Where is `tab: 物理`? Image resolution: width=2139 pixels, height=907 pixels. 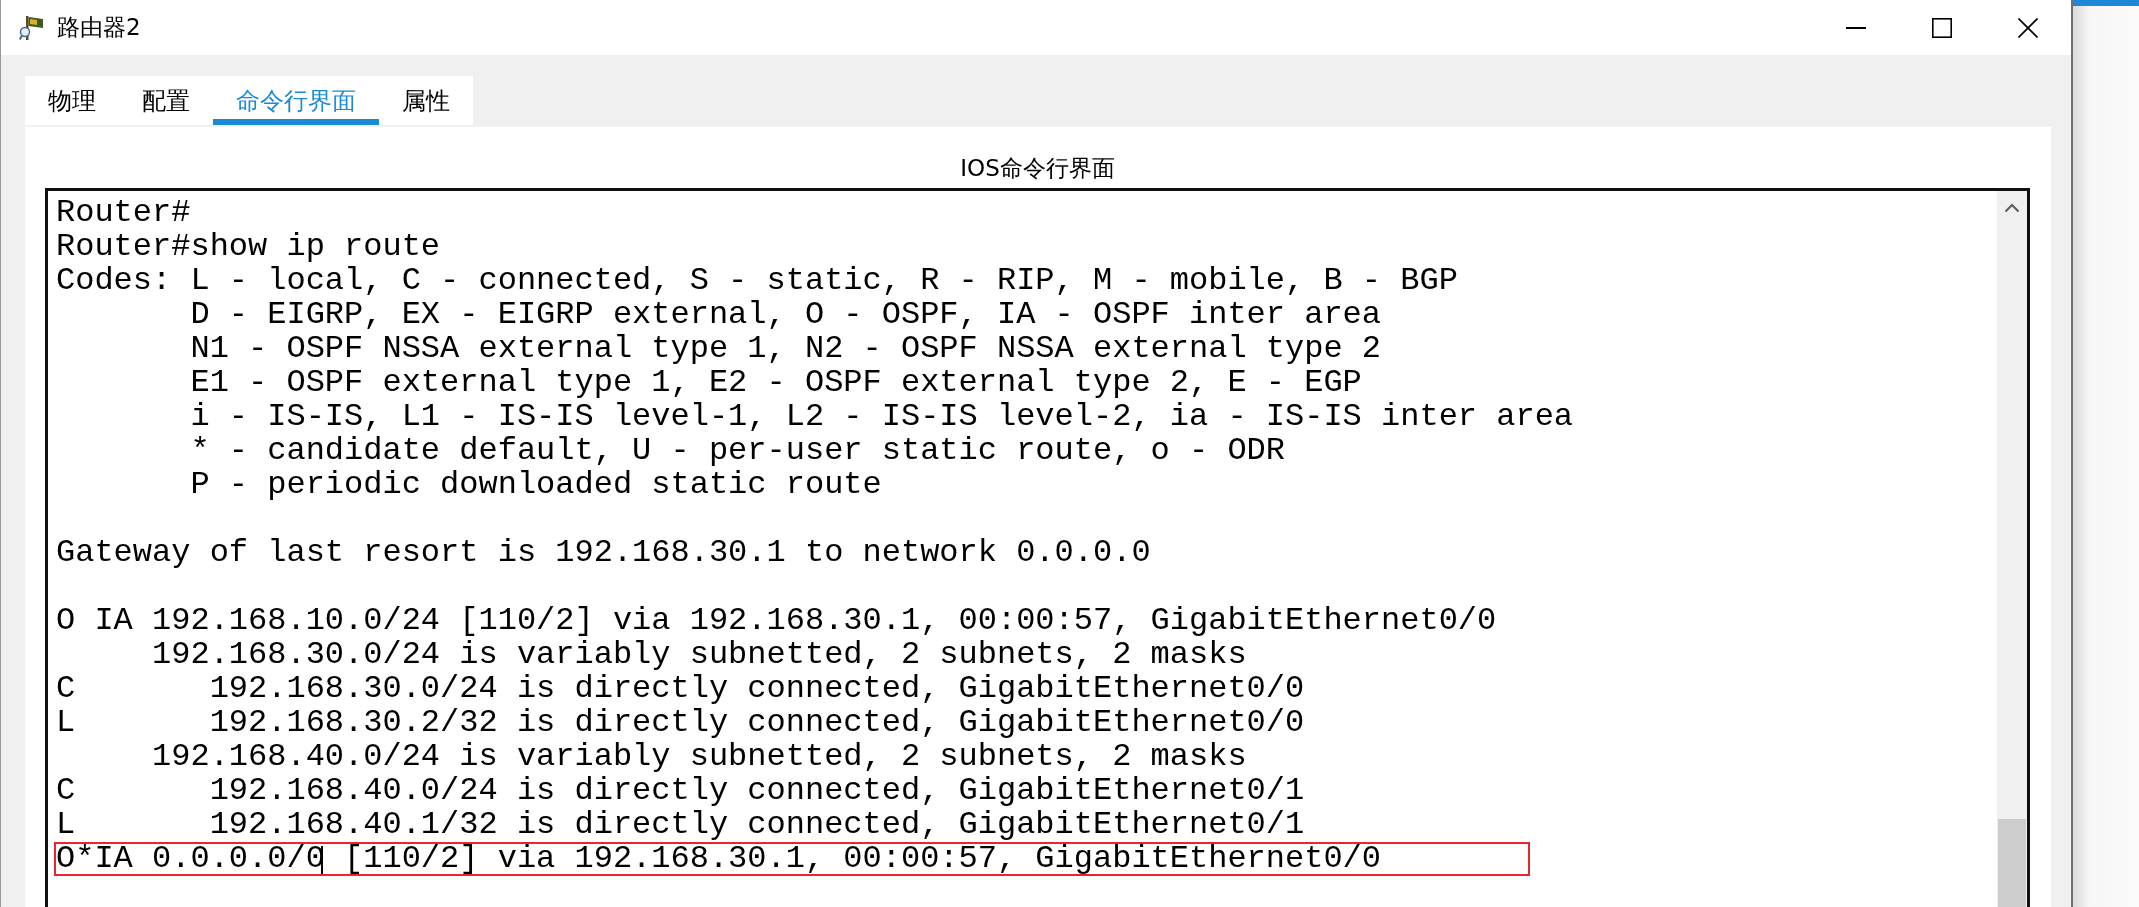
tab: 物理 is located at coordinates (72, 100).